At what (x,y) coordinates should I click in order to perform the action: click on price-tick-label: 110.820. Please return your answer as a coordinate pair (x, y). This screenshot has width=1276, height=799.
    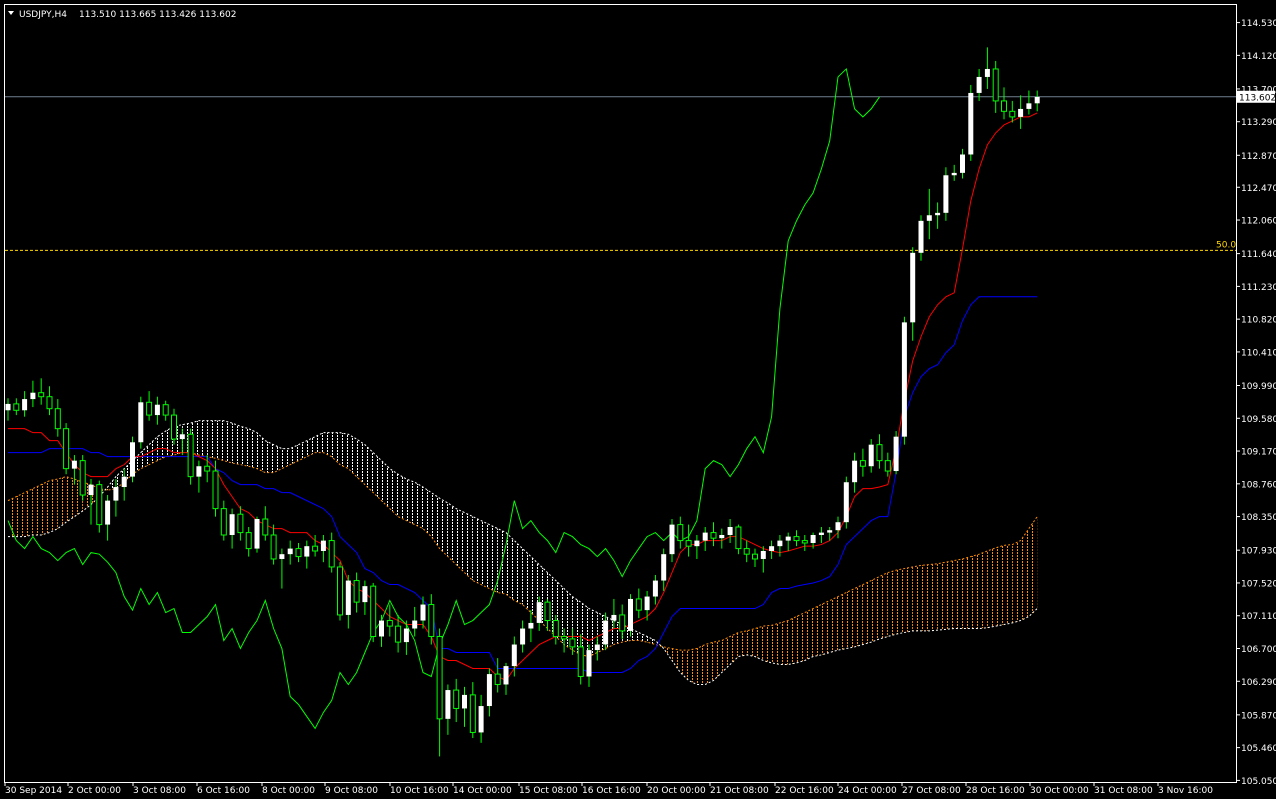
    Looking at the image, I should click on (1258, 321).